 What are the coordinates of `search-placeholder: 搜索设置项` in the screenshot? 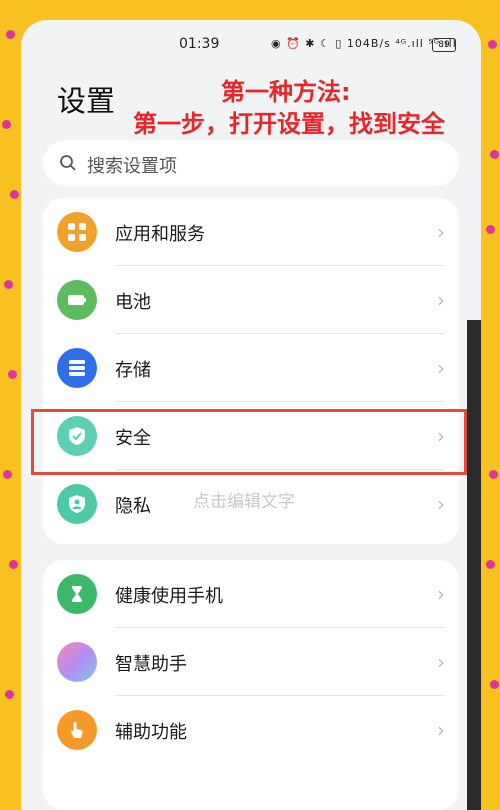 It's located at (132, 166).